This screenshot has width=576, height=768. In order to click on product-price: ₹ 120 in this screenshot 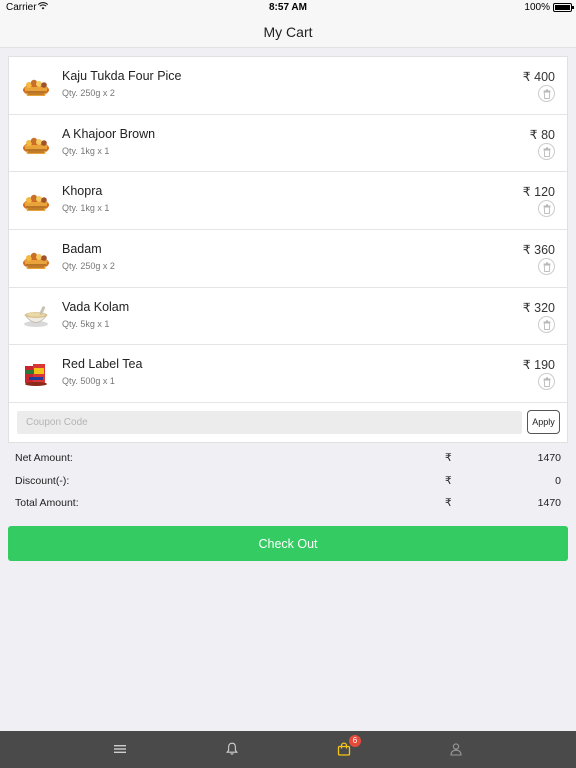, I will do `click(538, 192)`.